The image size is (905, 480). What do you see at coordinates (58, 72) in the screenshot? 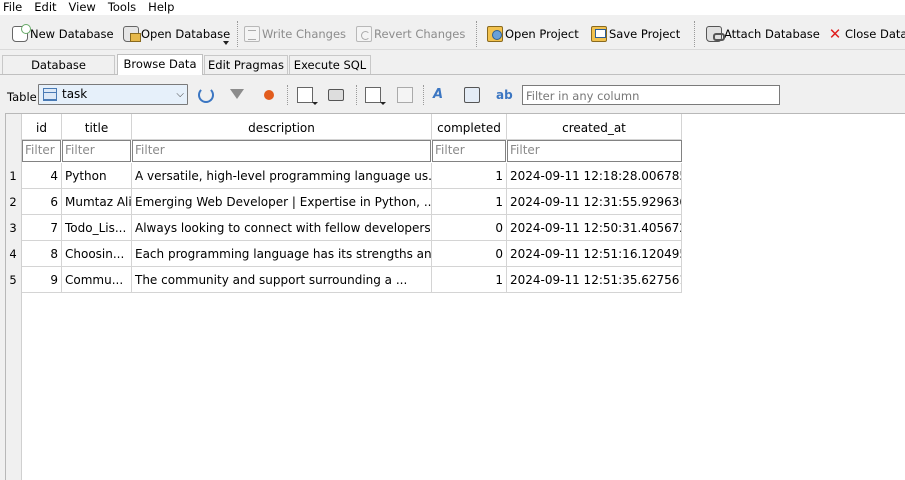
I see `tab-database-structure: Database Structure` at bounding box center [58, 72].